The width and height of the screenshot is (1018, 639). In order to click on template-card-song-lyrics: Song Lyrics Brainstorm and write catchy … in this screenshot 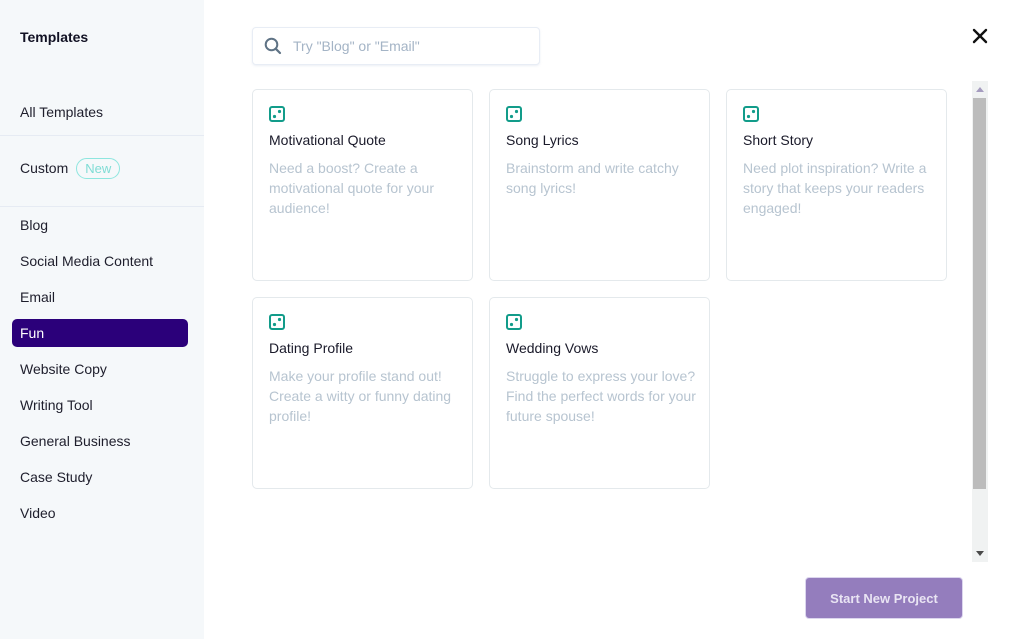, I will do `click(599, 185)`.